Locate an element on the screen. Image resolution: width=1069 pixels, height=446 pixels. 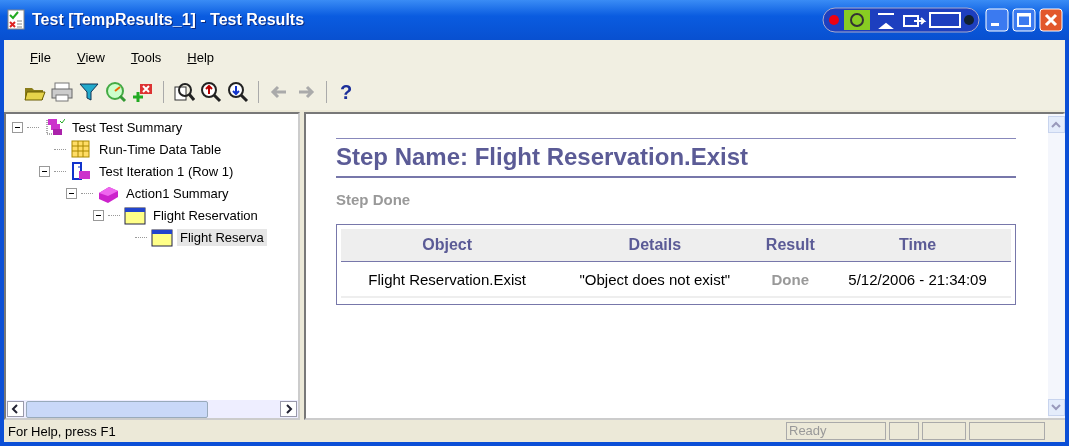
column-header: Details is located at coordinates (655, 245).